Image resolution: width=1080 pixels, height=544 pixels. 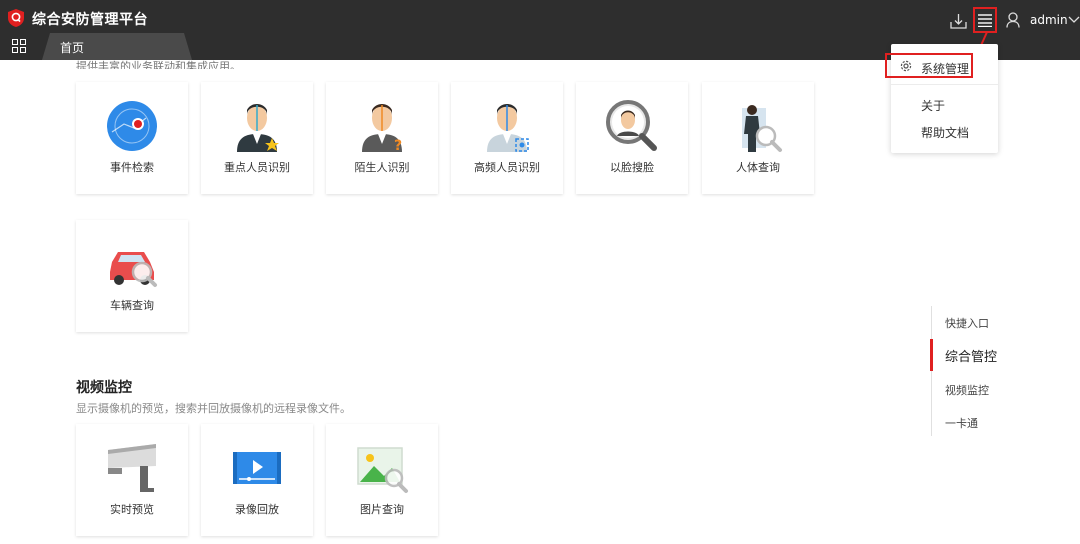 I want to click on card-live-preview: 实时预览, so click(x=132, y=480).